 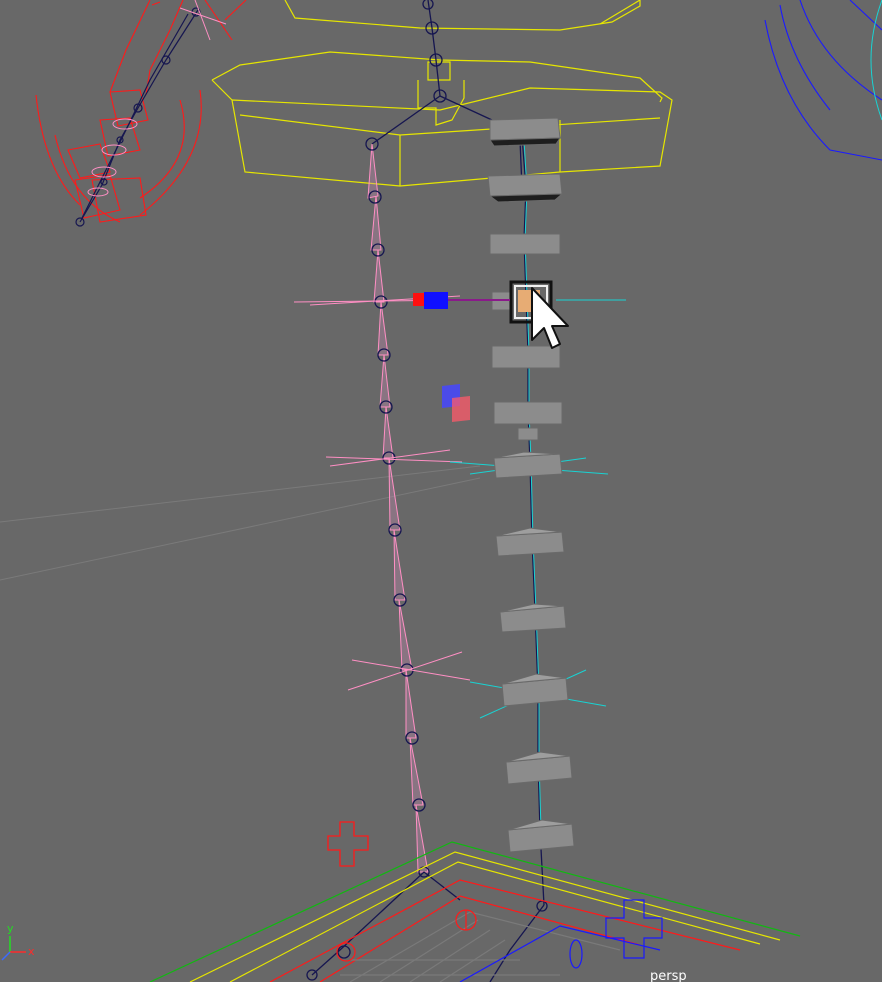 What do you see at coordinates (10, 928) in the screenshot?
I see `axis-y-label: y` at bounding box center [10, 928].